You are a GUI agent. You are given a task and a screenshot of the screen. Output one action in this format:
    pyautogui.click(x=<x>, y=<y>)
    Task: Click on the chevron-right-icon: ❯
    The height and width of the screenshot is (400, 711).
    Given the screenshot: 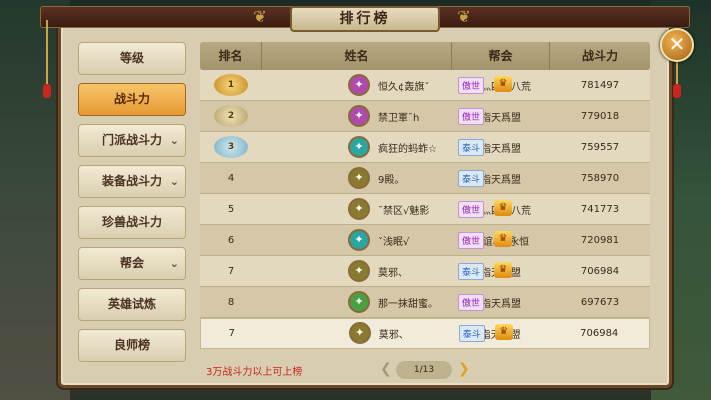 What is the action you would take?
    pyautogui.click(x=464, y=369)
    